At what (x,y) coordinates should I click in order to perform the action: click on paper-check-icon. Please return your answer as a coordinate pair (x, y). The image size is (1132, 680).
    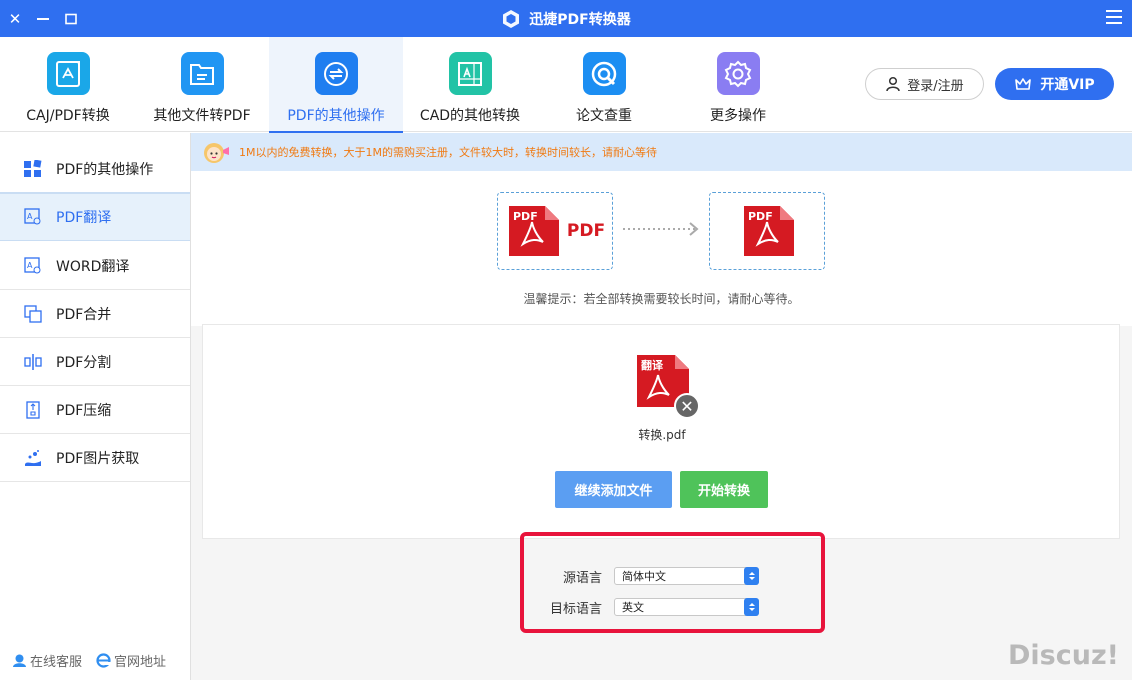
    Looking at the image, I should click on (604, 73).